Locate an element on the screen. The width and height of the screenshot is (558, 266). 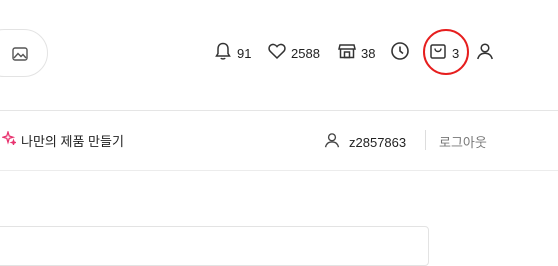
notifications-button: 91 is located at coordinates (232, 53).